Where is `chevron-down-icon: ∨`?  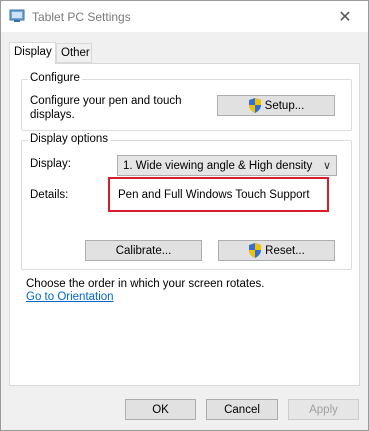 chevron-down-icon: ∨ is located at coordinates (326, 166).